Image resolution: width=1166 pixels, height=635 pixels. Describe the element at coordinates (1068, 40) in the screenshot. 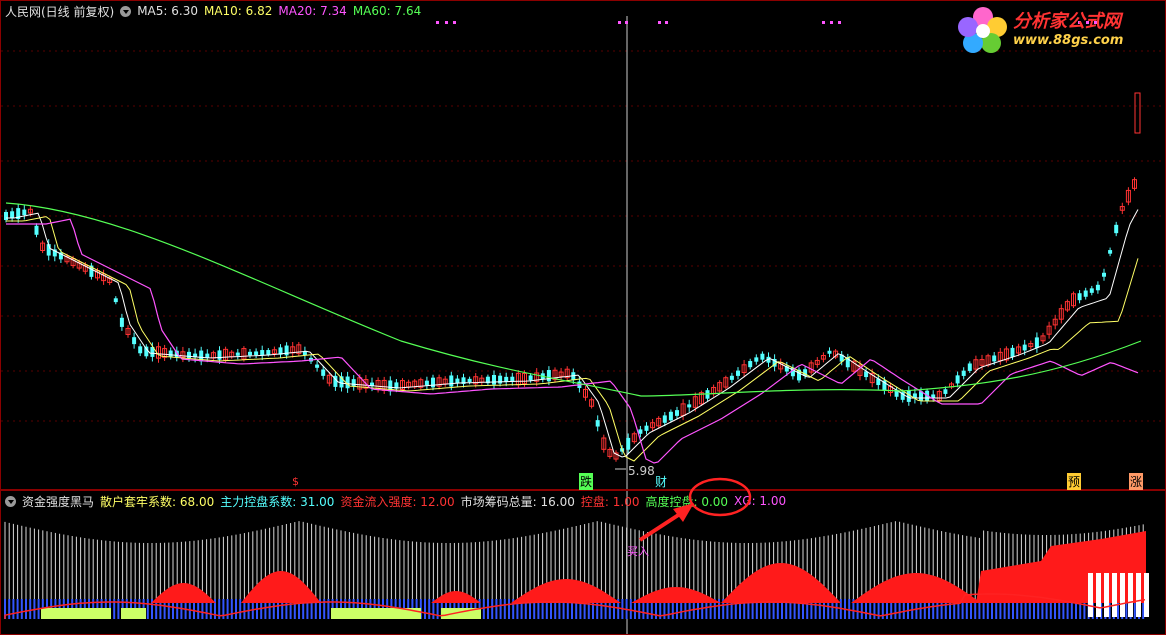

I see `logo-url: www.88gs.com` at that location.